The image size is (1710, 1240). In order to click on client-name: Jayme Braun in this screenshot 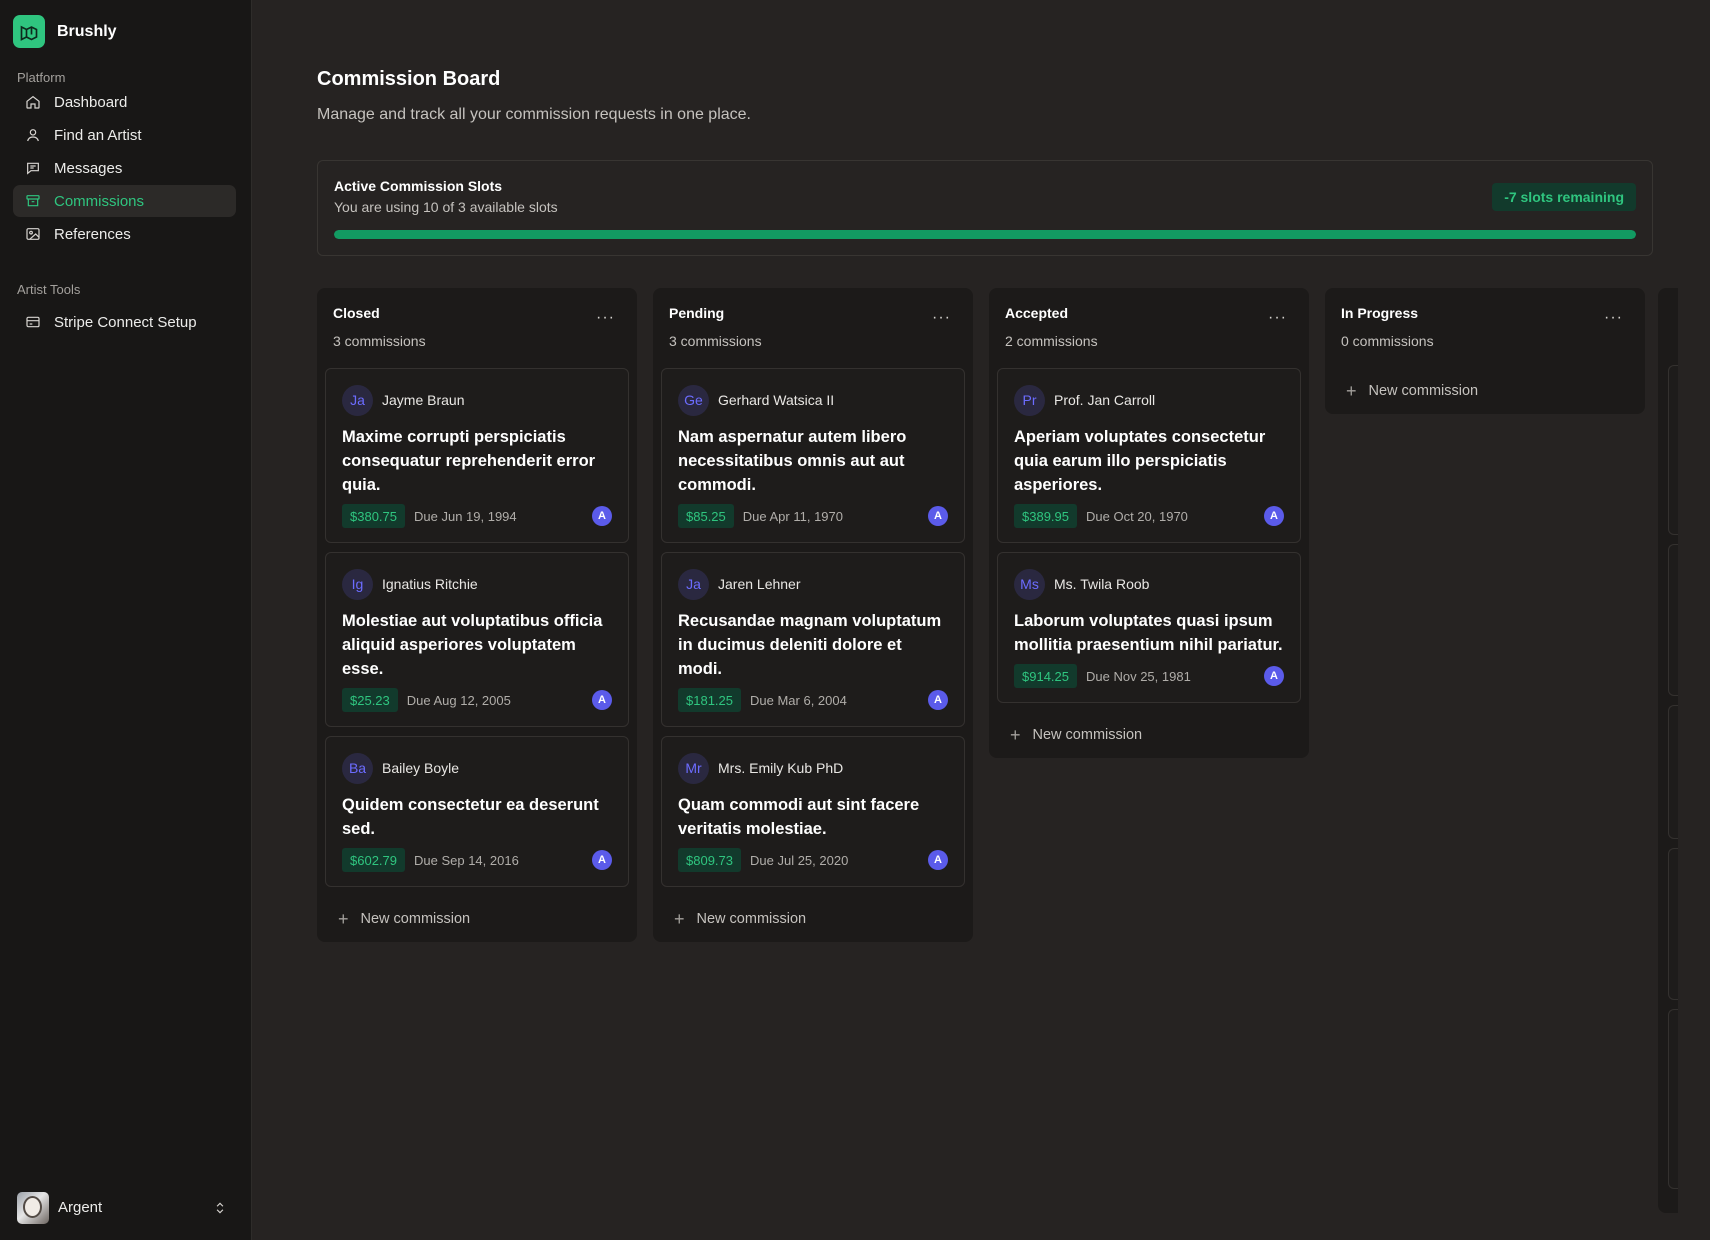, I will do `click(423, 400)`.